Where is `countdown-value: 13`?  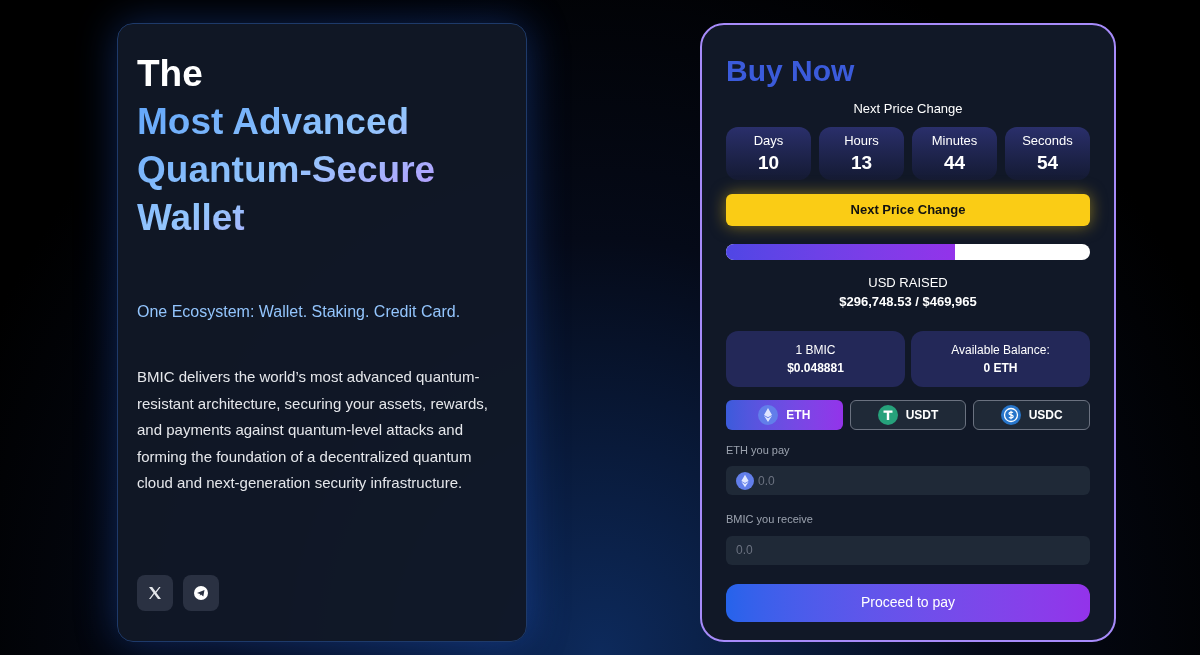 countdown-value: 13 is located at coordinates (861, 162).